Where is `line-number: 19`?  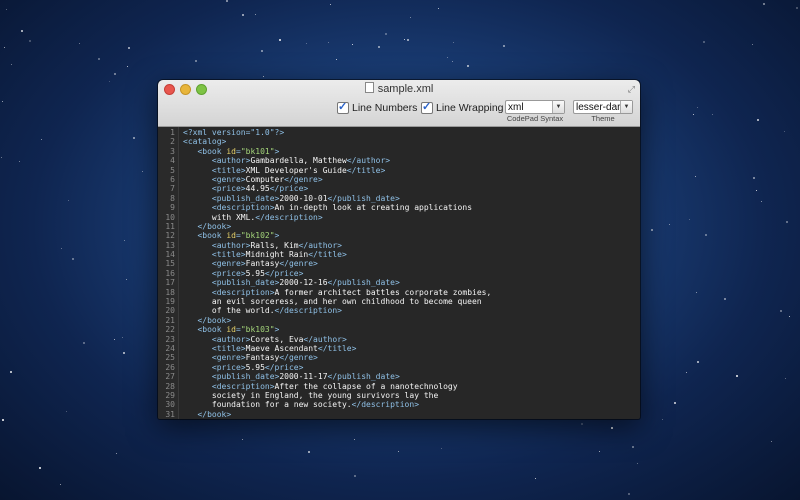
line-number: 19 is located at coordinates (170, 302).